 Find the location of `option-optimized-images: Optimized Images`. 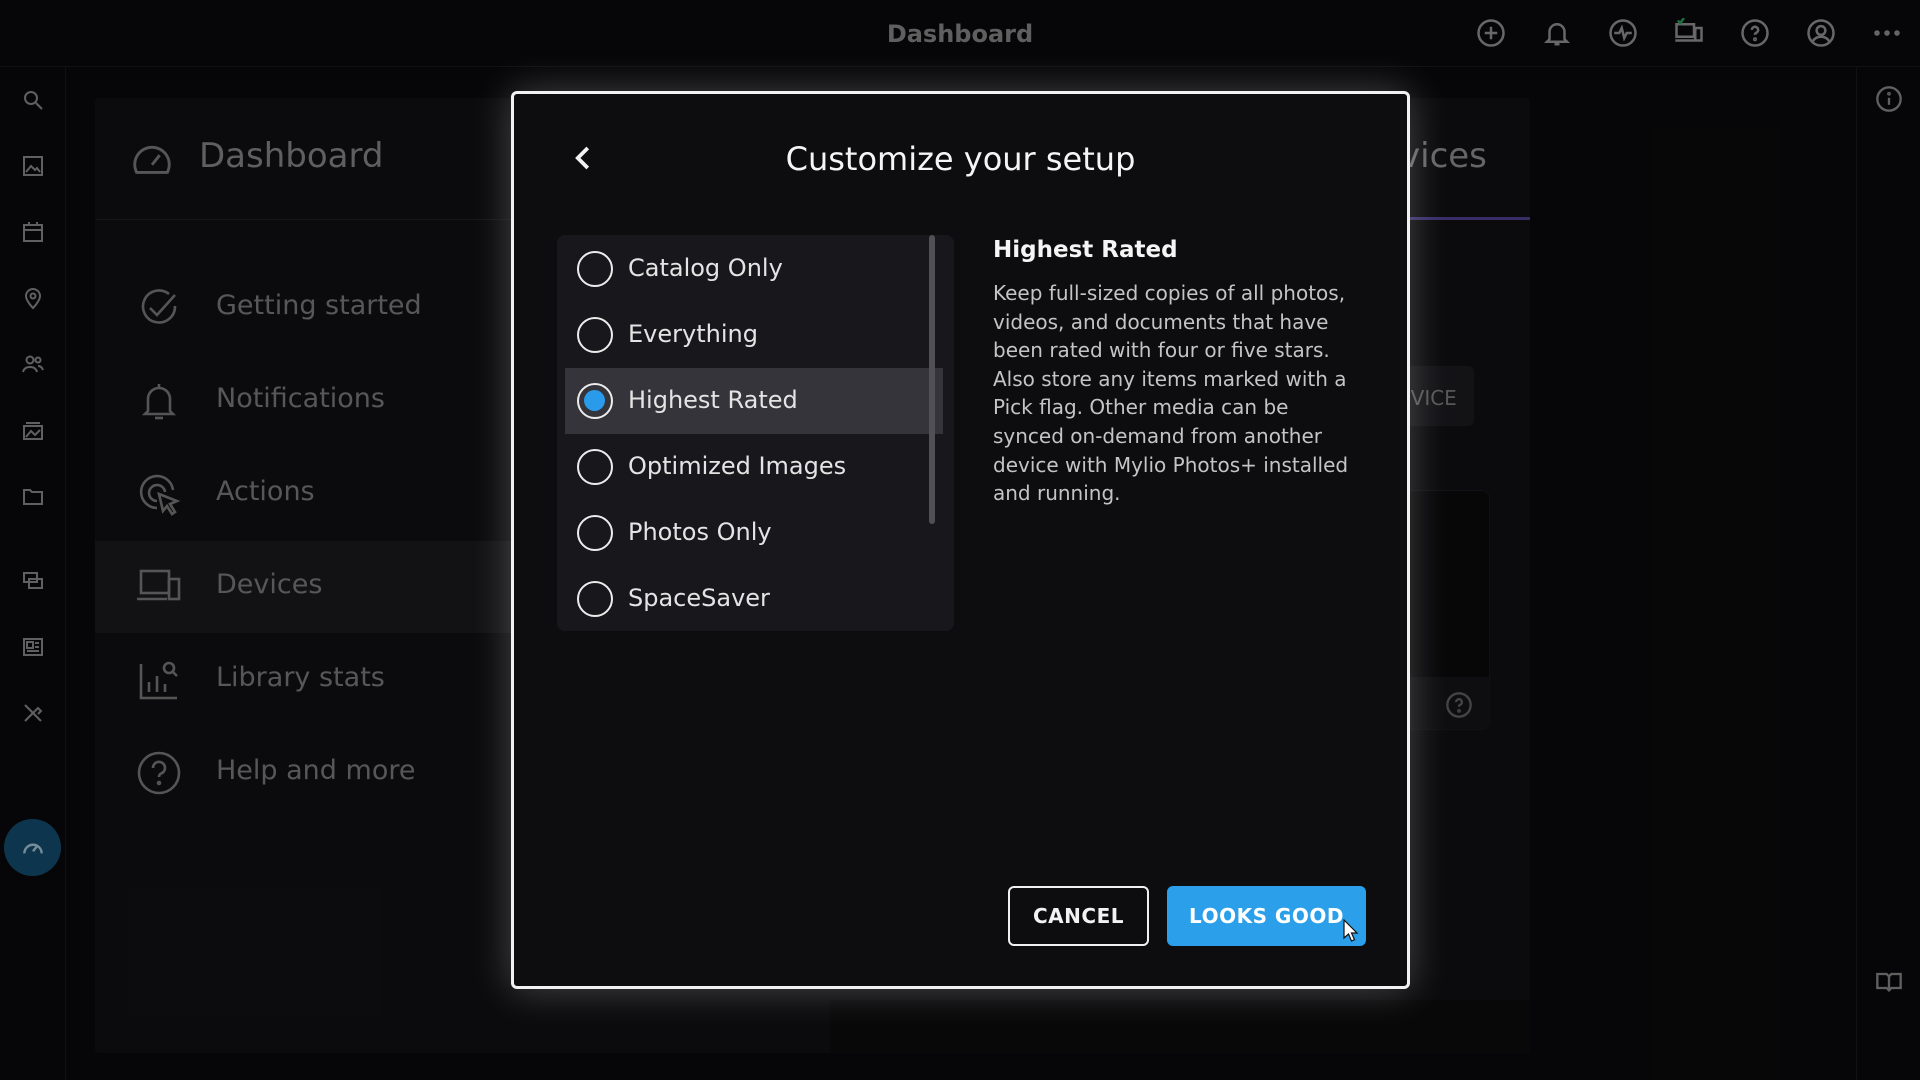

option-optimized-images: Optimized Images is located at coordinates (754, 467).